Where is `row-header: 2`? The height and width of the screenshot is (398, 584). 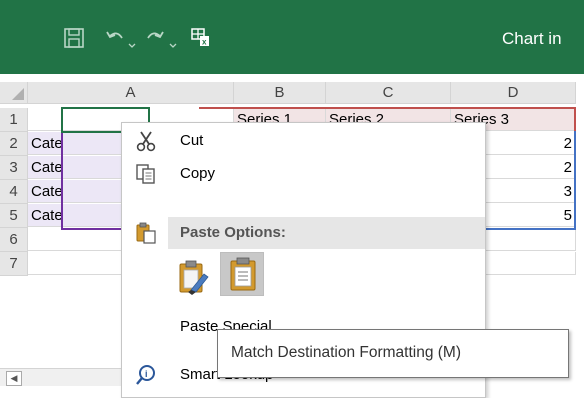
row-header: 2 is located at coordinates (14, 144).